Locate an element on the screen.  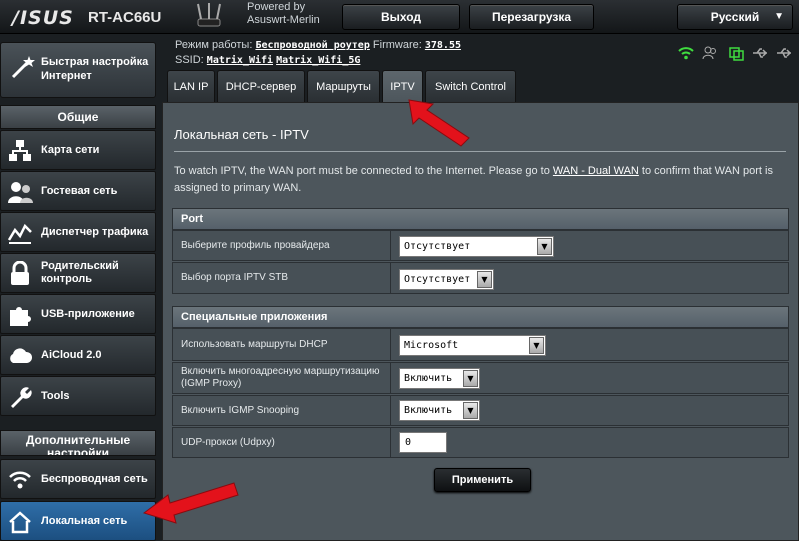
traffic-manager-icon is located at coordinates (19, 233).